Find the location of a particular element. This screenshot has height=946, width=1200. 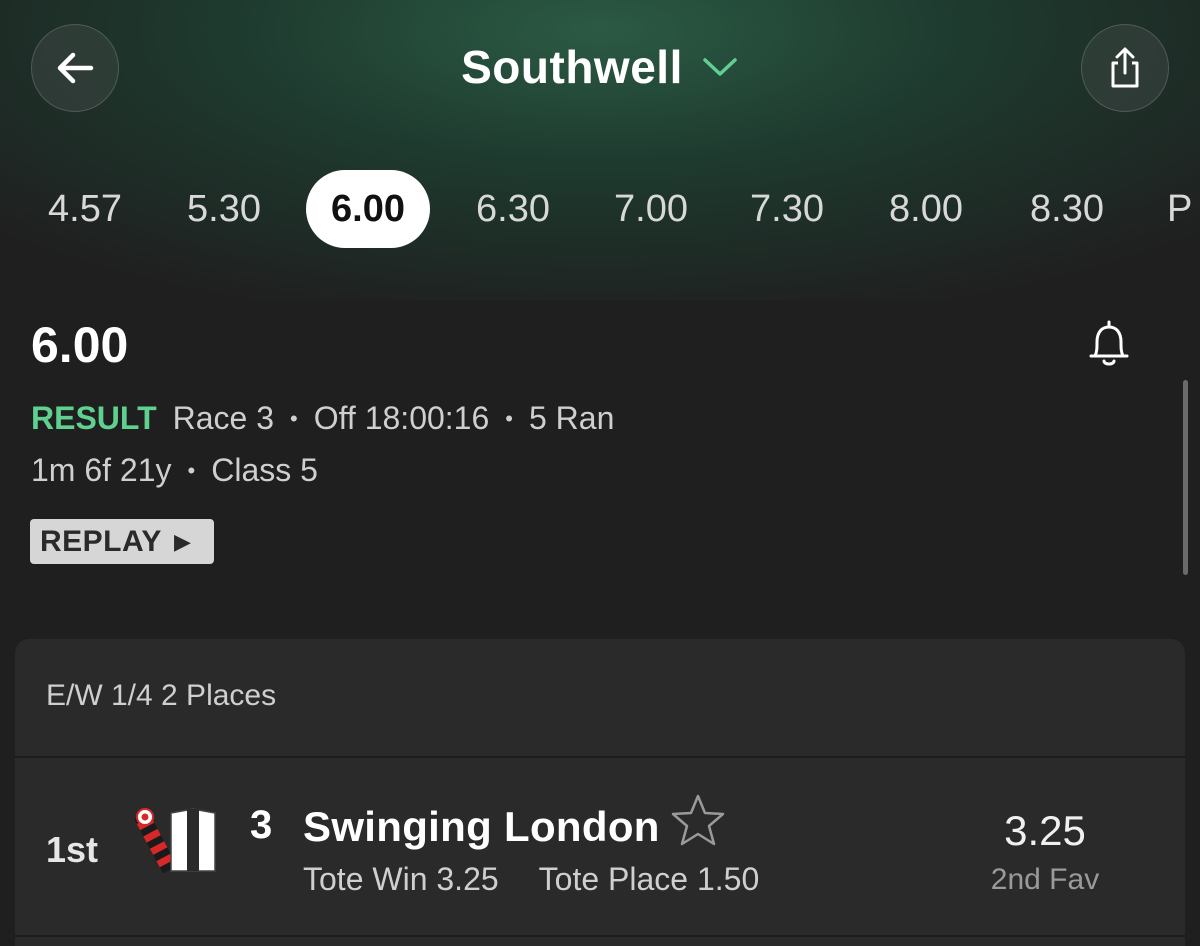

page-title: Southwell is located at coordinates (572, 67).